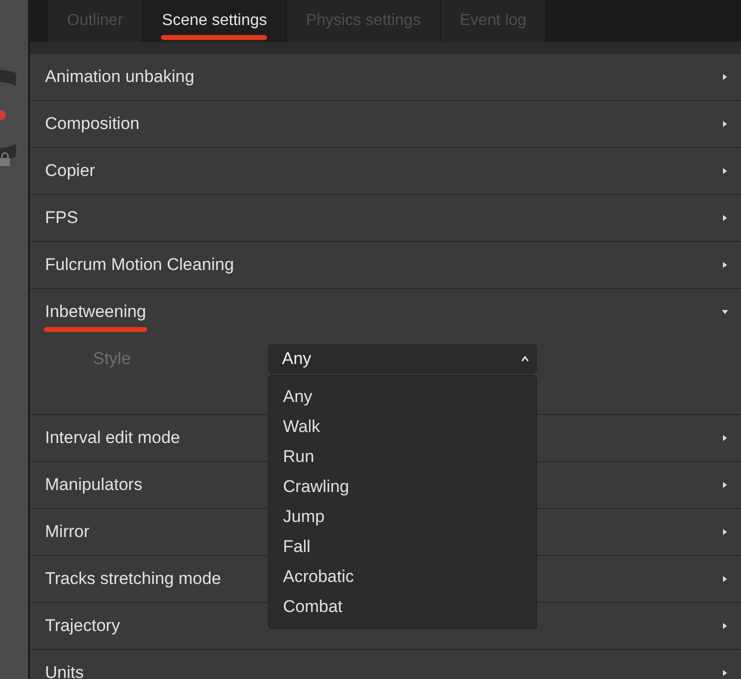 This screenshot has width=741, height=679. I want to click on dropdown-option: Crawling, so click(402, 487).